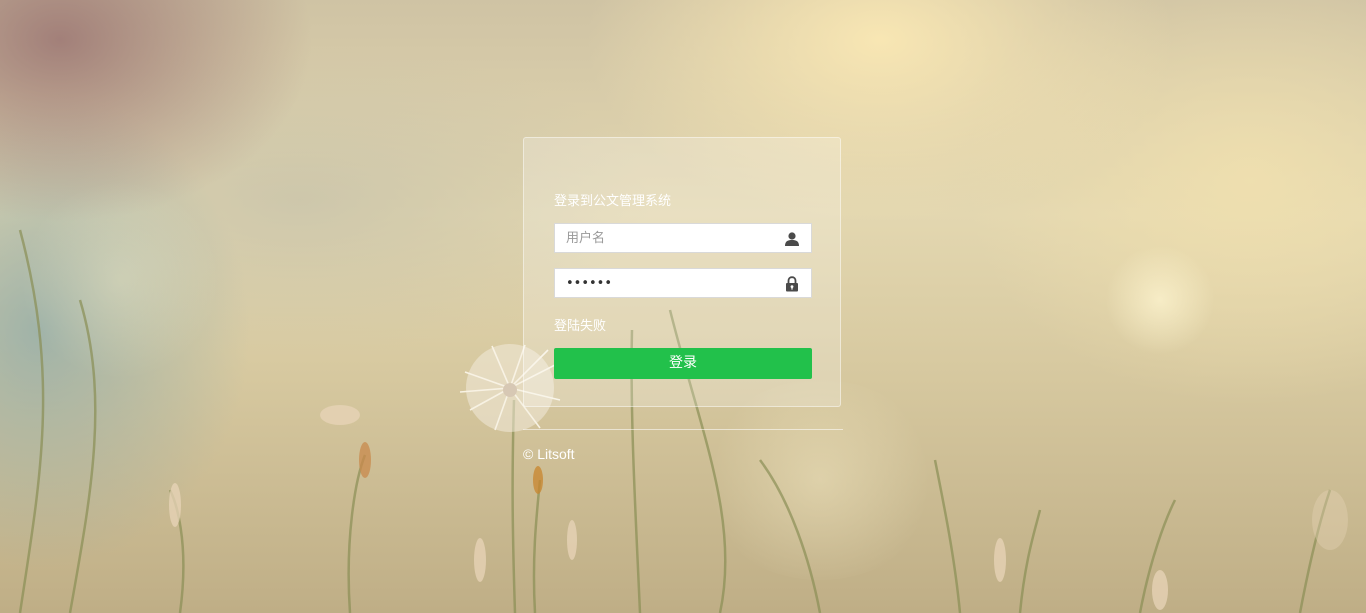 The height and width of the screenshot is (613, 1366). I want to click on lock-icon, so click(792, 284).